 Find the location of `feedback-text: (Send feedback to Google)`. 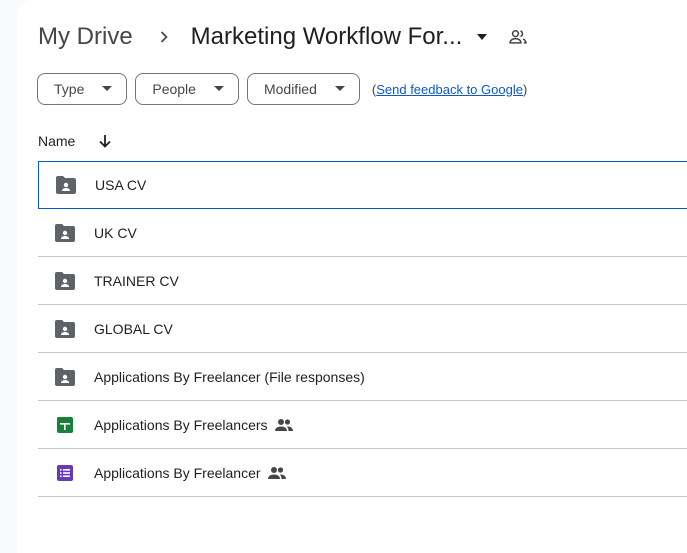

feedback-text: (Send feedback to Google) is located at coordinates (449, 89).